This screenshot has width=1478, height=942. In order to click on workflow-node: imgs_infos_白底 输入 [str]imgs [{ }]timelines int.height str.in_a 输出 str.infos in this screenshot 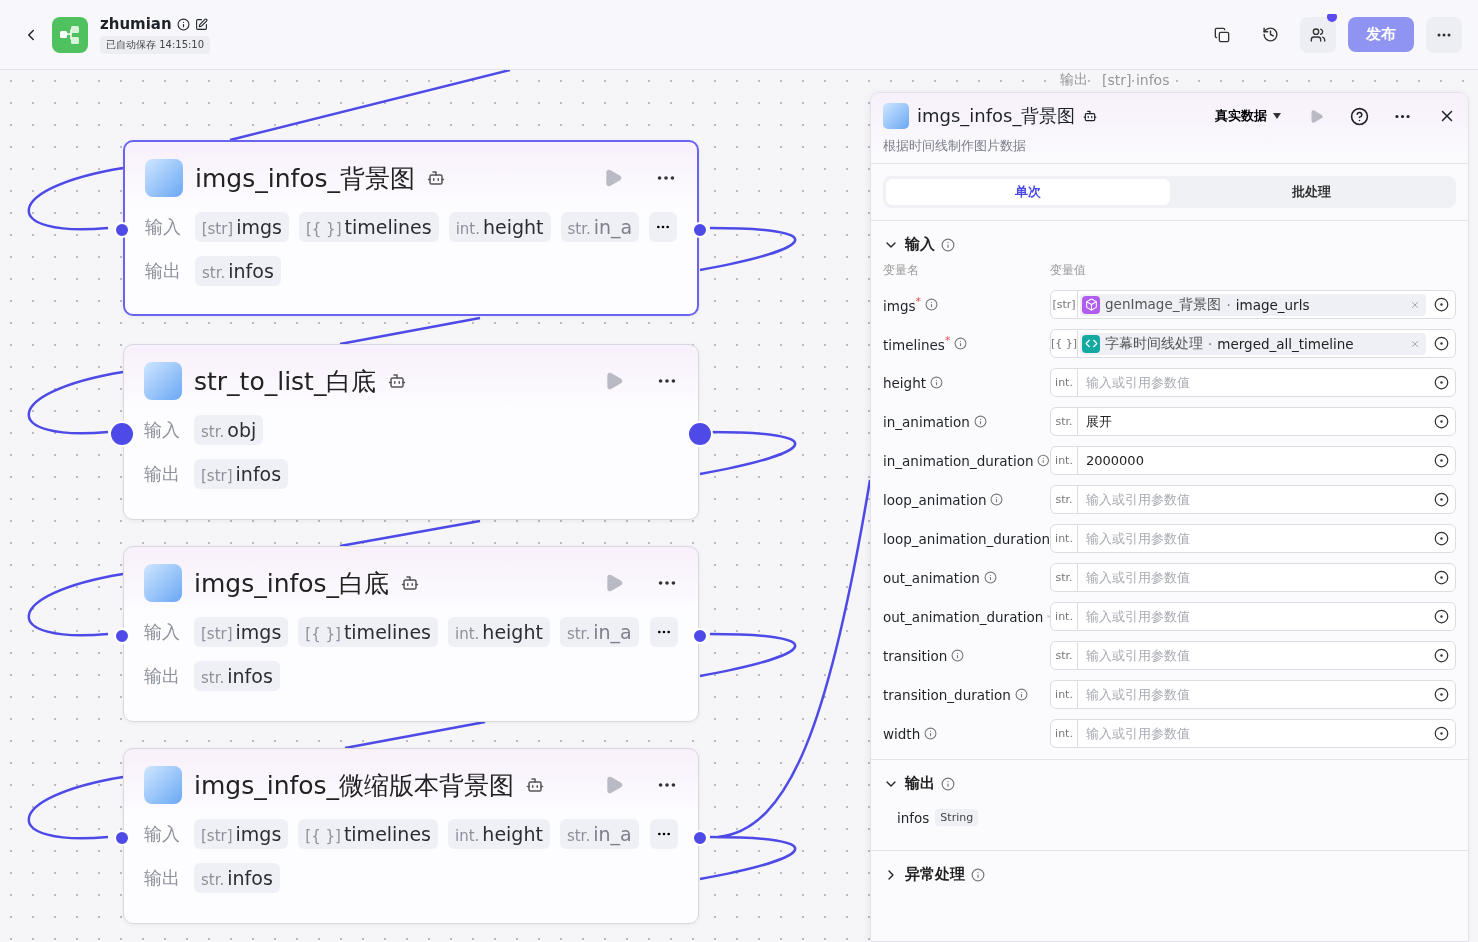, I will do `click(411, 634)`.